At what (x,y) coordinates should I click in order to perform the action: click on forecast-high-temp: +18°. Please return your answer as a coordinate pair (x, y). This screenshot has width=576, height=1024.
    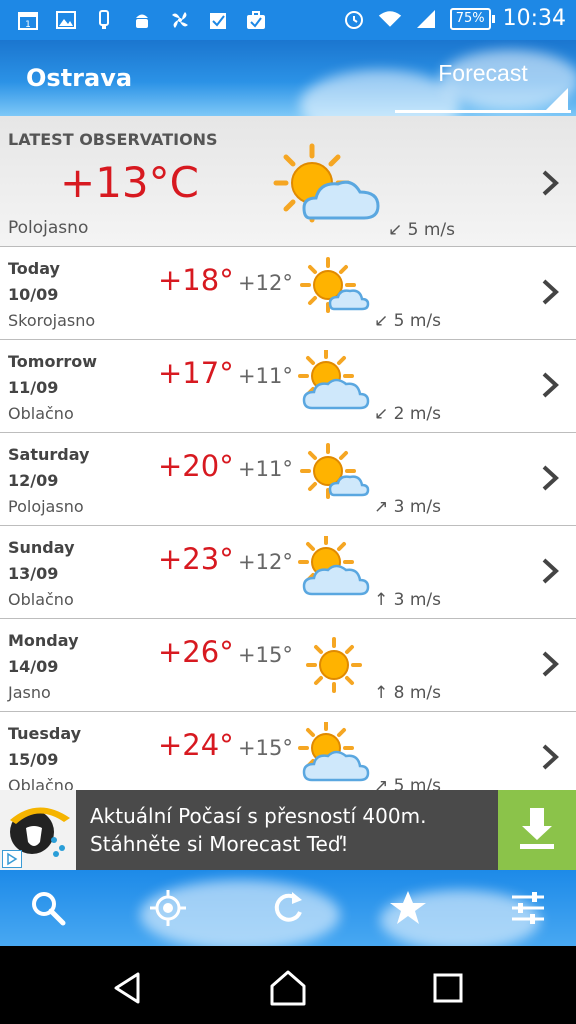
    Looking at the image, I should click on (196, 280).